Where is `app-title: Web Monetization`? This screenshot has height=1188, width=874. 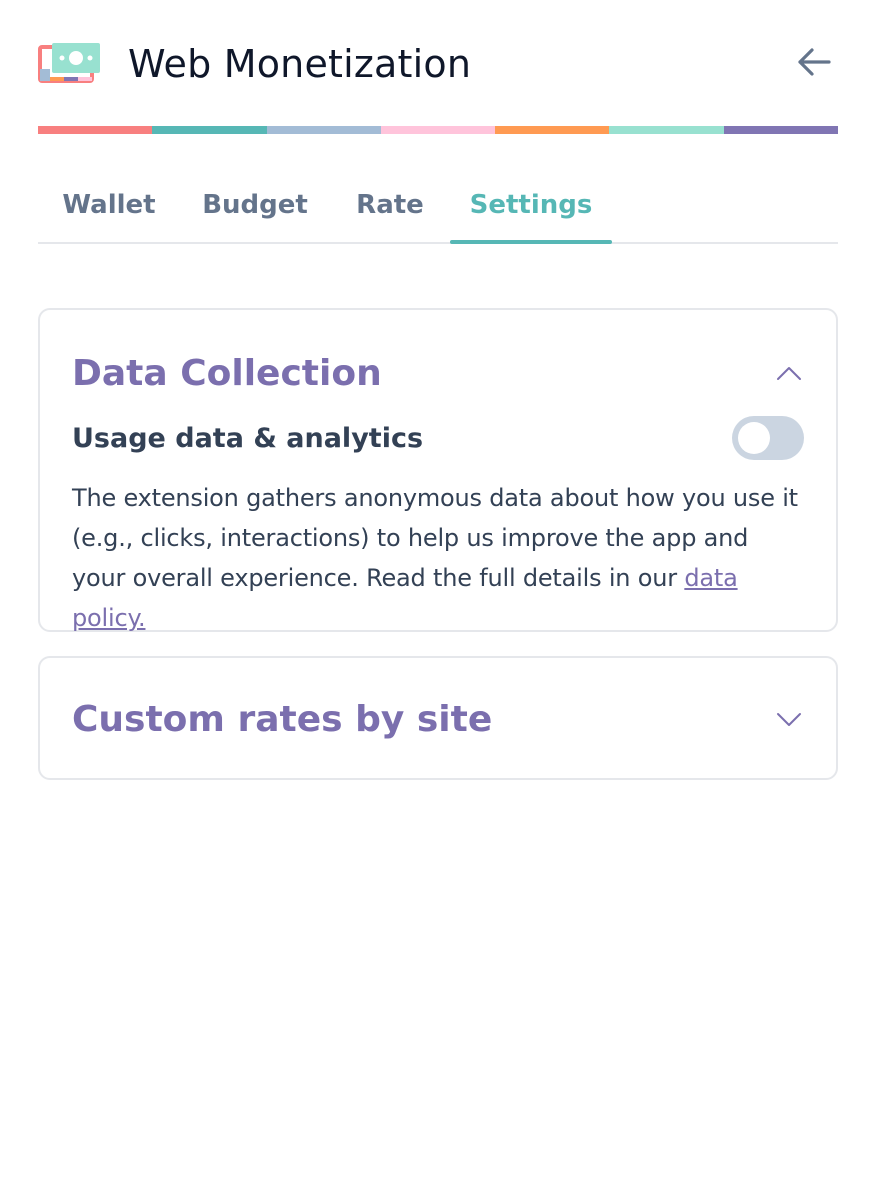
app-title: Web Monetization is located at coordinates (300, 64).